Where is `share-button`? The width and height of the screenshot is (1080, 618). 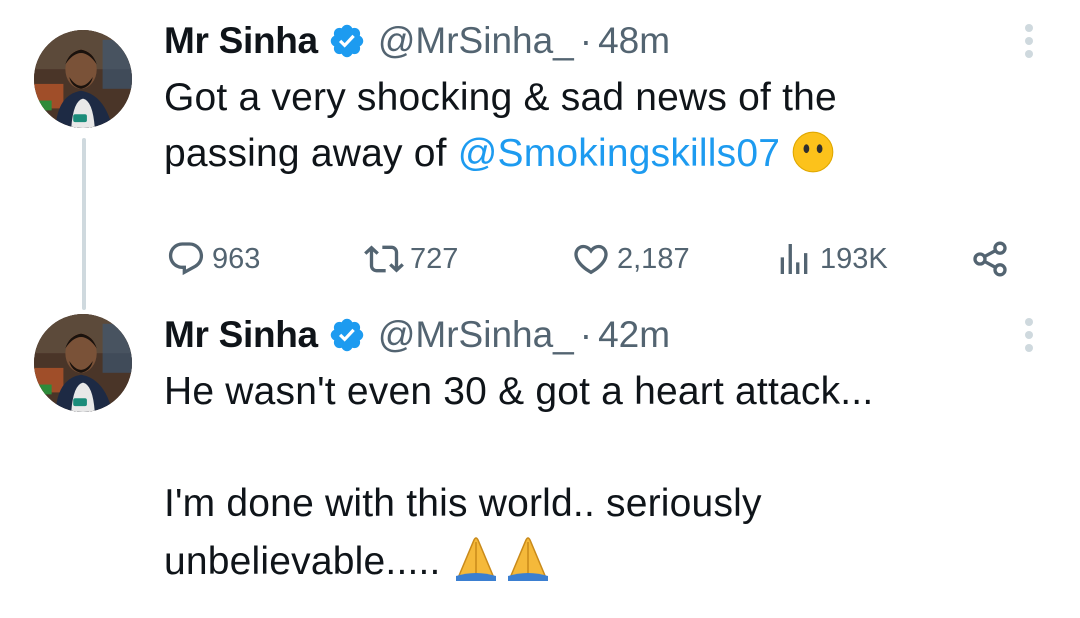
share-button is located at coordinates (993, 259).